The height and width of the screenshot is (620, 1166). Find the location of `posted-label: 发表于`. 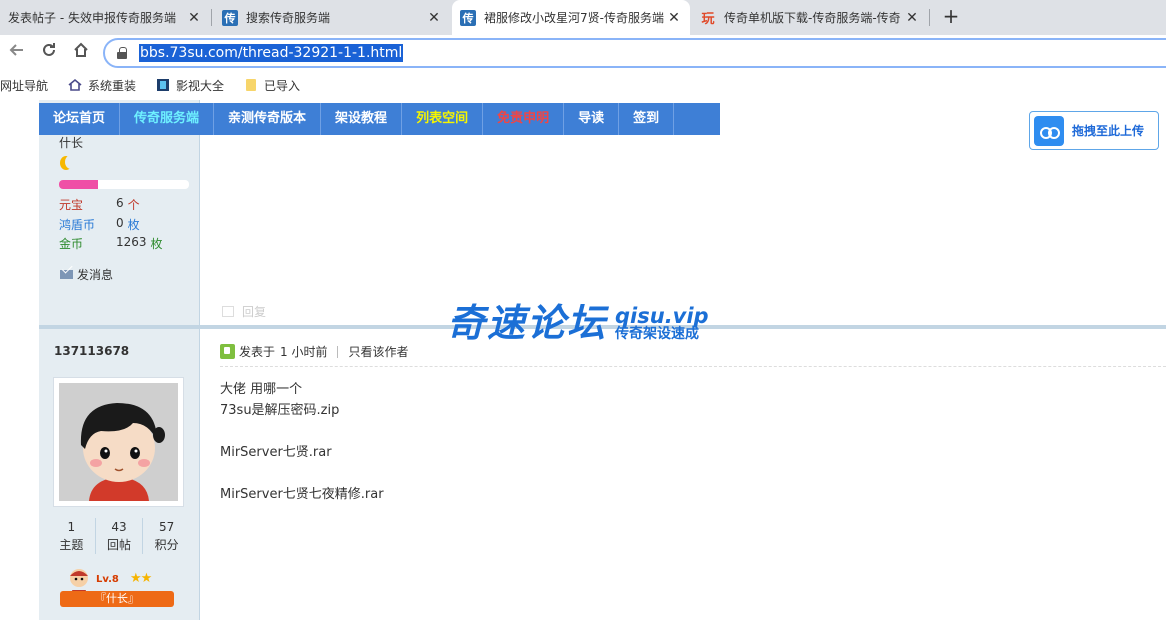

posted-label: 发表于 is located at coordinates (257, 352).